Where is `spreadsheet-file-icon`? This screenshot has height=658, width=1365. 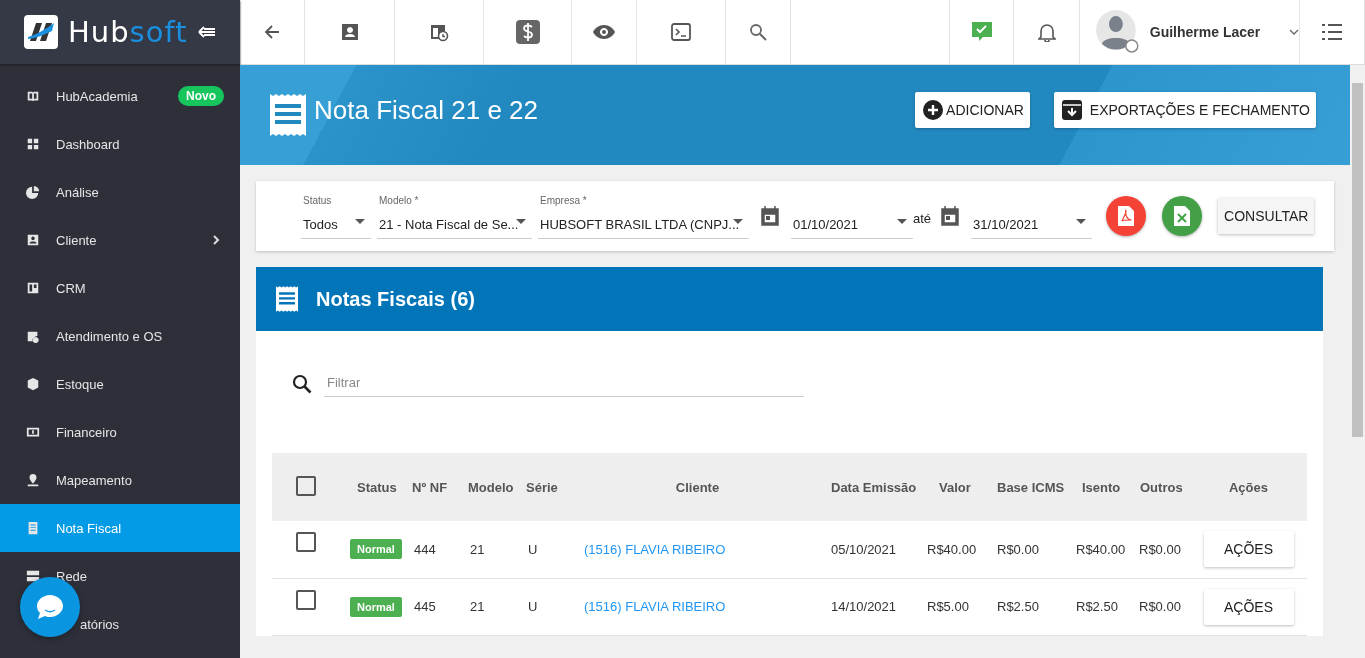
spreadsheet-file-icon is located at coordinates (1182, 216).